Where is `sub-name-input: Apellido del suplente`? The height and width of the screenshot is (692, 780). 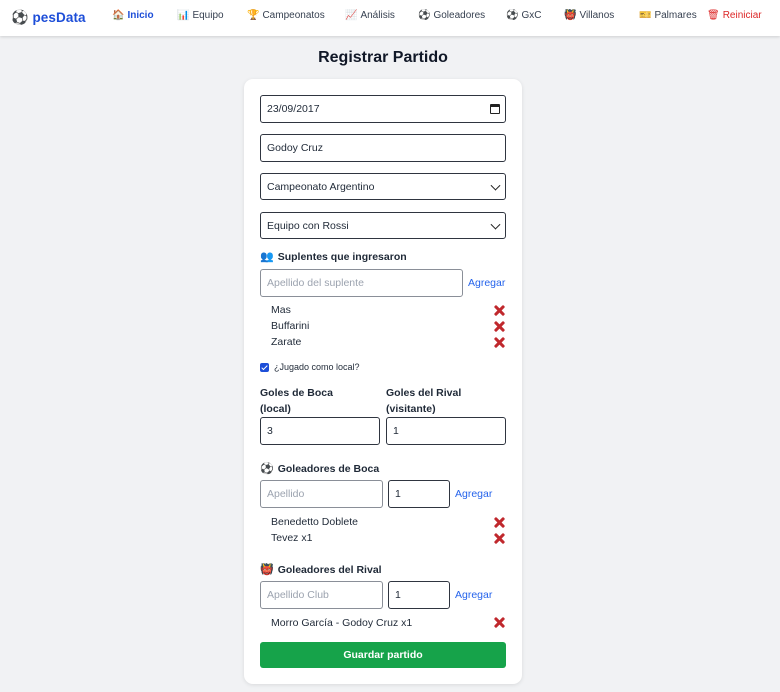 sub-name-input: Apellido del suplente is located at coordinates (361, 283).